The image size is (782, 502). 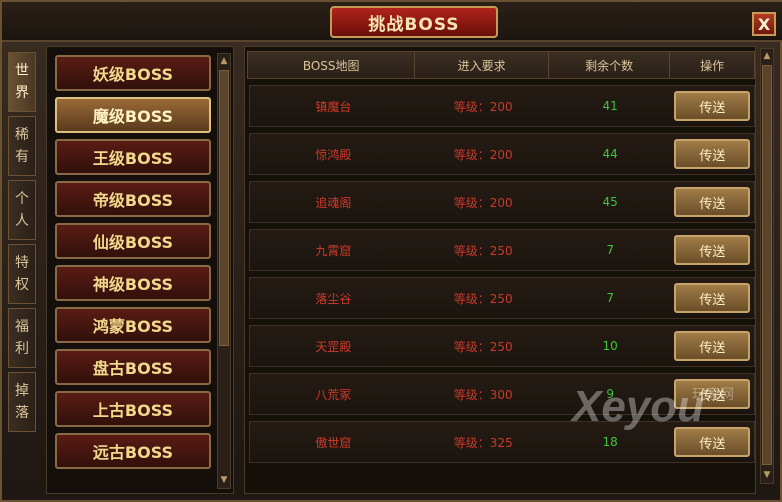 What do you see at coordinates (610, 154) in the screenshot?
I see `remaining-count: 44` at bounding box center [610, 154].